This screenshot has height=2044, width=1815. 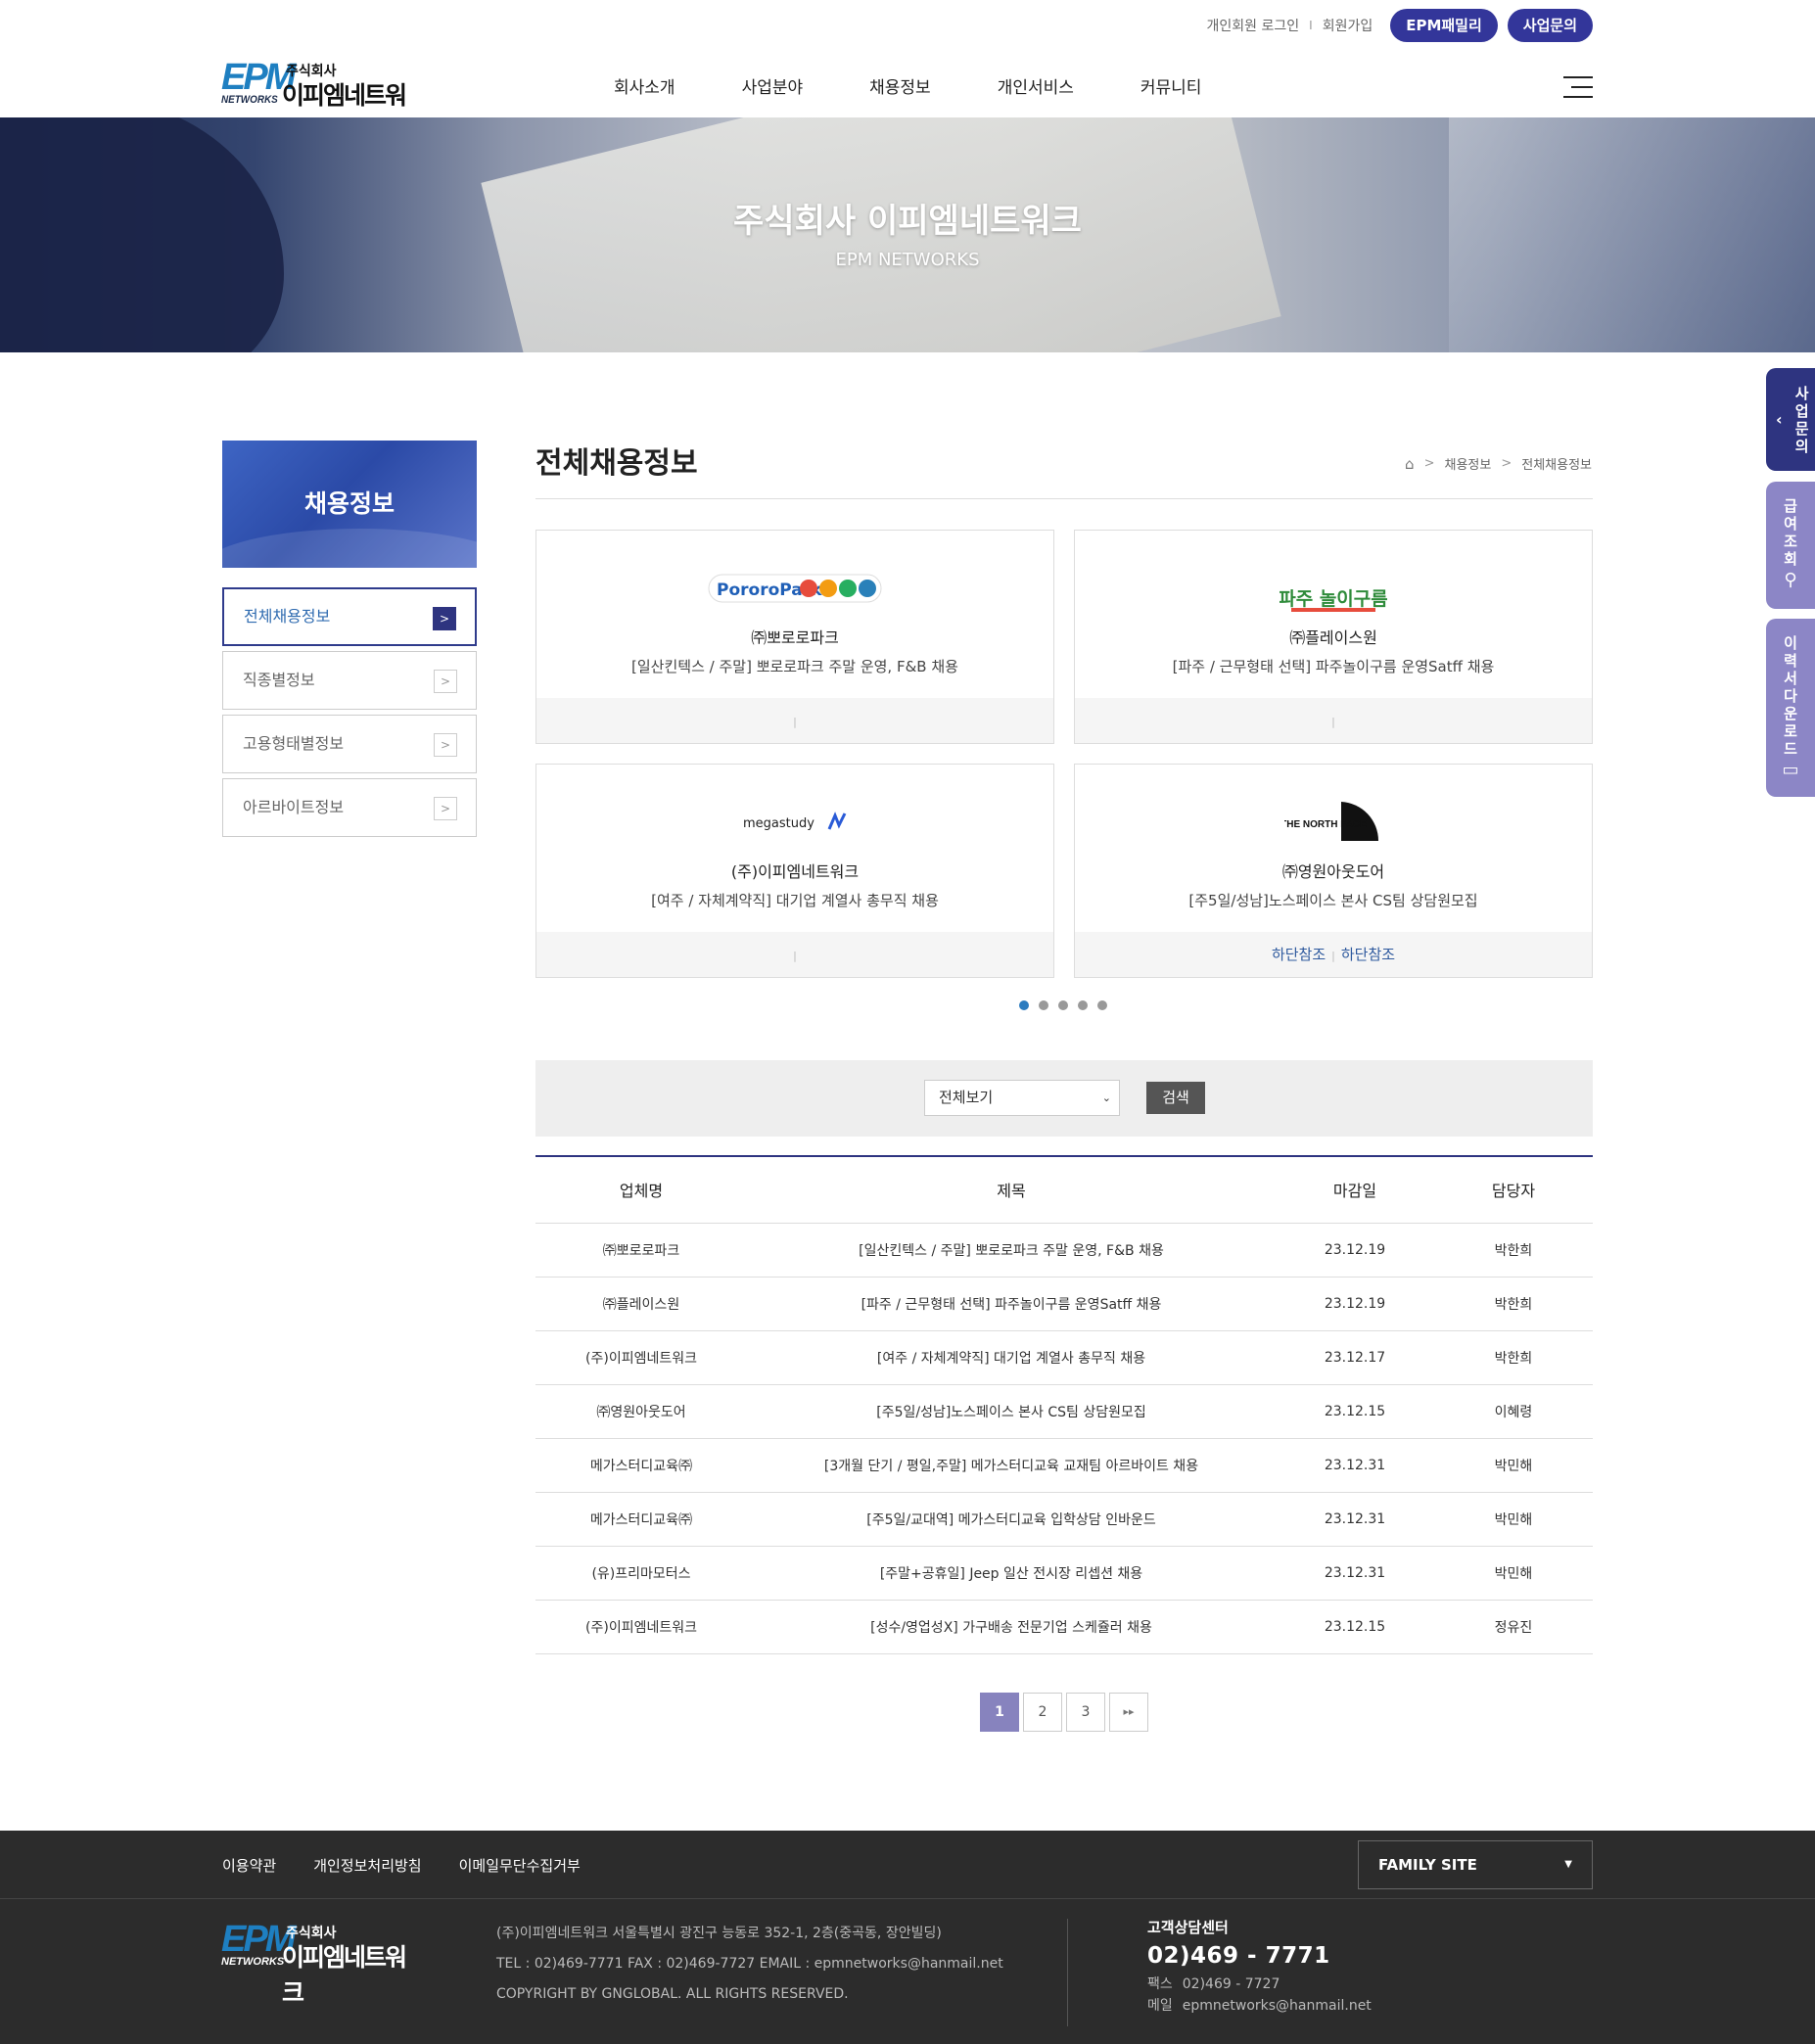 I want to click on sidebar-title-text: 채용정보, so click(x=349, y=504).